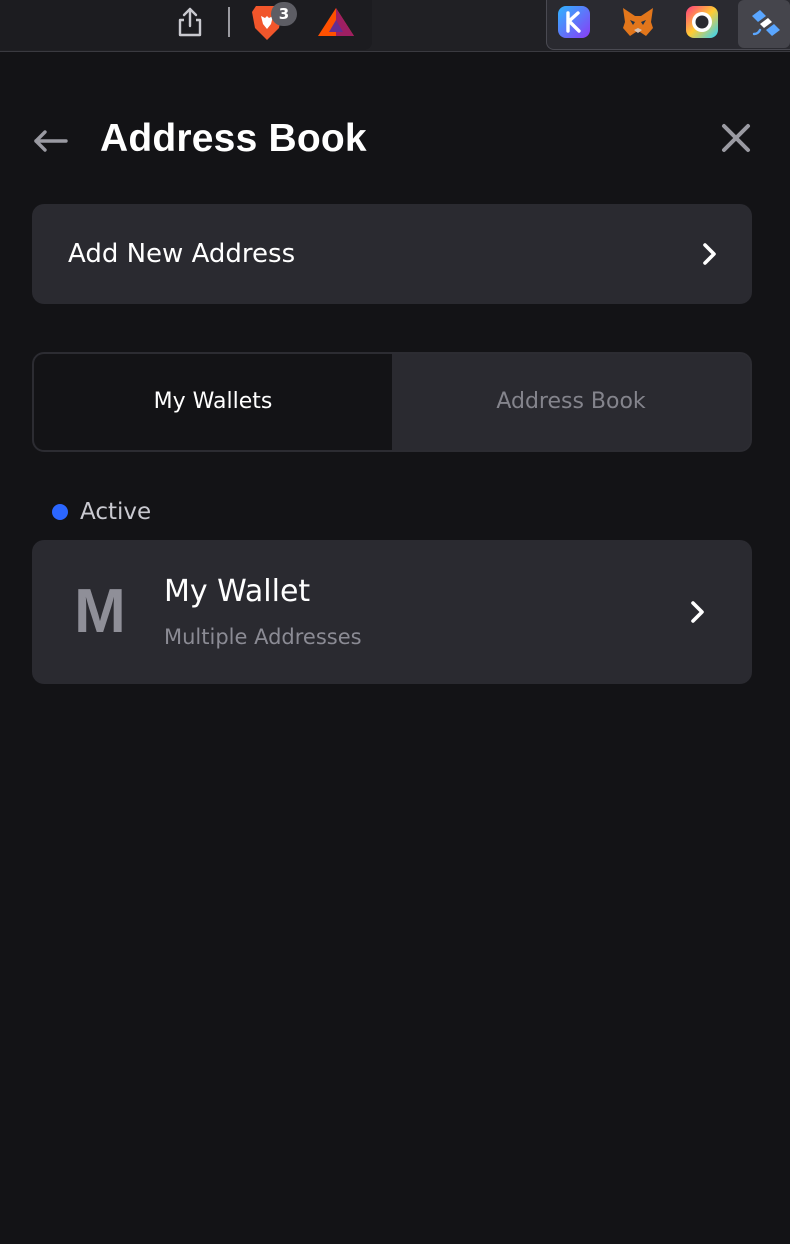 Image resolution: width=790 pixels, height=1244 pixels. I want to click on active-section-label: Active, so click(116, 512).